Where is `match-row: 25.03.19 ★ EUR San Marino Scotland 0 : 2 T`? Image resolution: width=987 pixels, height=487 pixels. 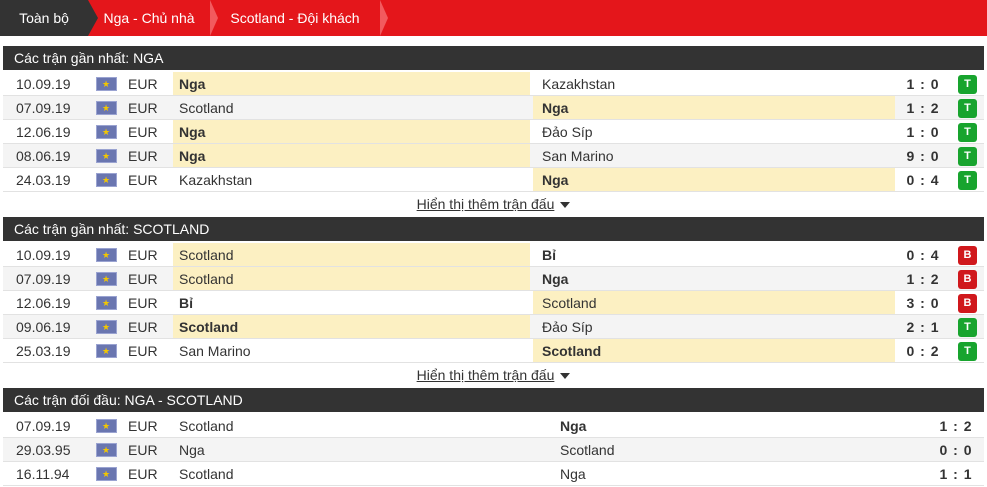
match-row: 25.03.19 ★ EUR San Marino Scotland 0 : 2 T is located at coordinates (493, 351).